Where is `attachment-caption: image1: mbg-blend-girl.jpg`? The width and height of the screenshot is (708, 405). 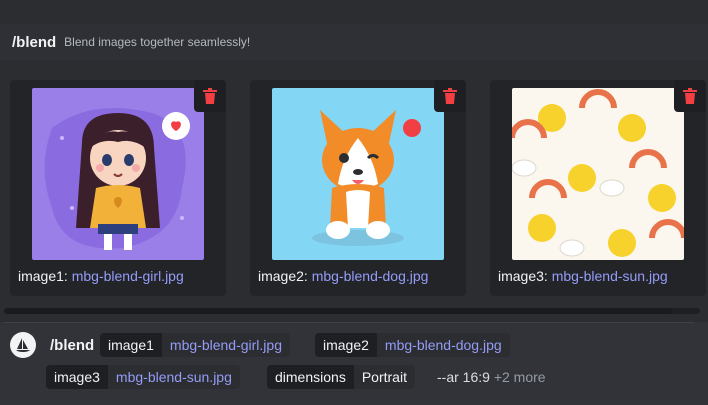
attachment-caption: image1: mbg-blend-girl.jpg is located at coordinates (101, 276).